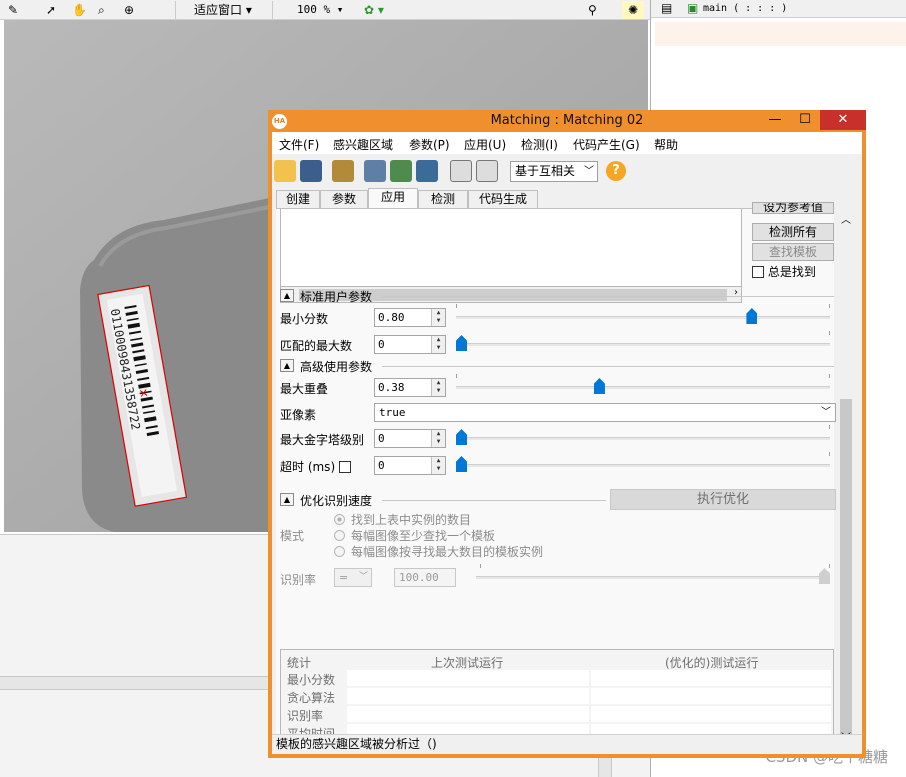 The image size is (906, 777). What do you see at coordinates (402, 519) in the screenshot?
I see `mode-radio-1: 找到上表中实例的数目` at bounding box center [402, 519].